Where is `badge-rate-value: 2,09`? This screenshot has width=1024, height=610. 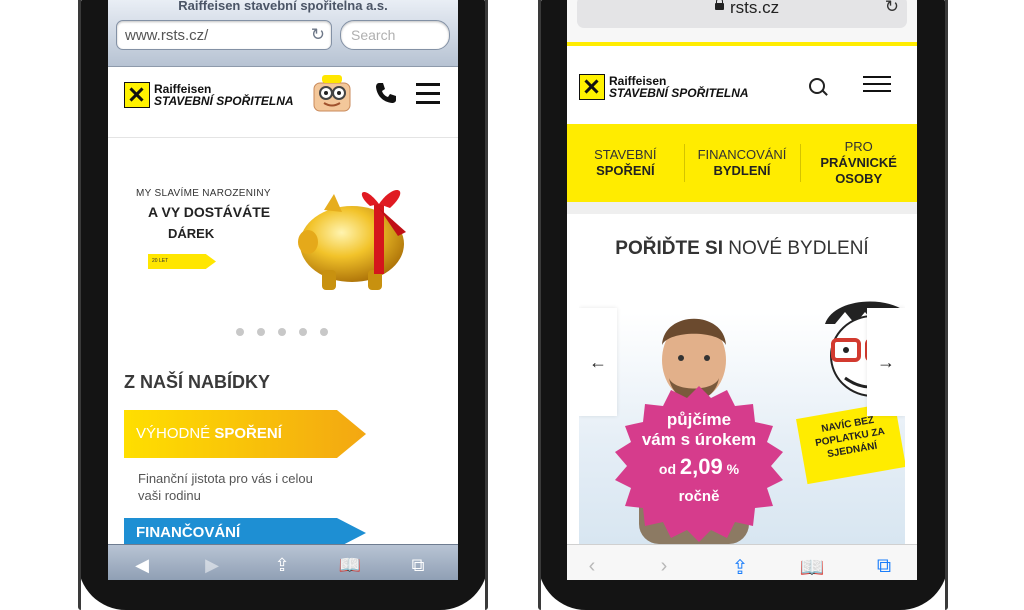 badge-rate-value: 2,09 is located at coordinates (701, 466).